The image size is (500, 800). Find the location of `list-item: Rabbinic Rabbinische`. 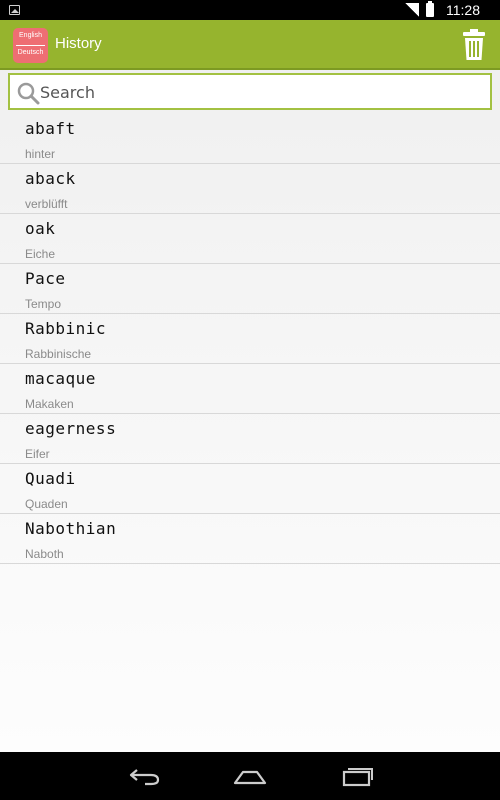

list-item: Rabbinic Rabbinische is located at coordinates (250, 339).